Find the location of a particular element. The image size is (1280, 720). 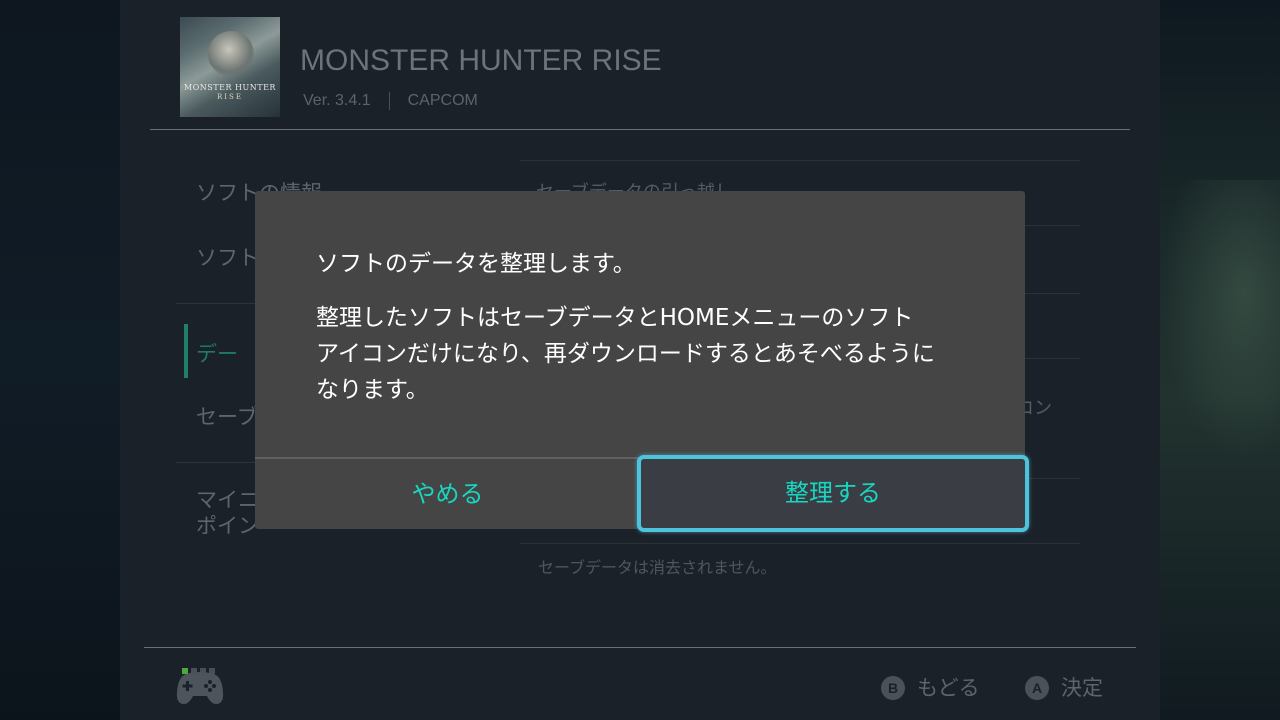

back-button: B もどる is located at coordinates (930, 687).